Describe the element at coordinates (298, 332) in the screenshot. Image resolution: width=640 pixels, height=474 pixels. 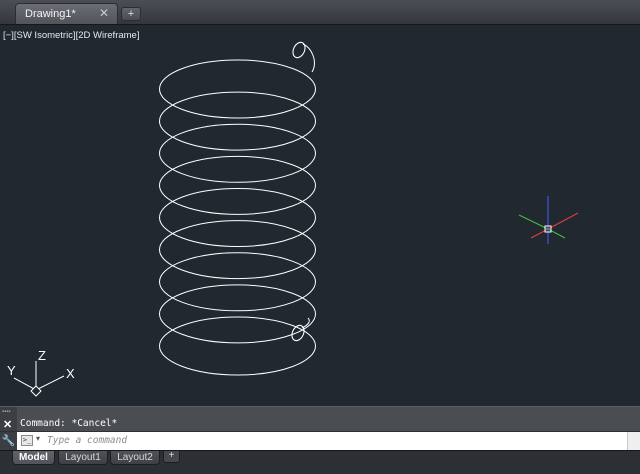
I see `helix-bottom-end-loop` at that location.